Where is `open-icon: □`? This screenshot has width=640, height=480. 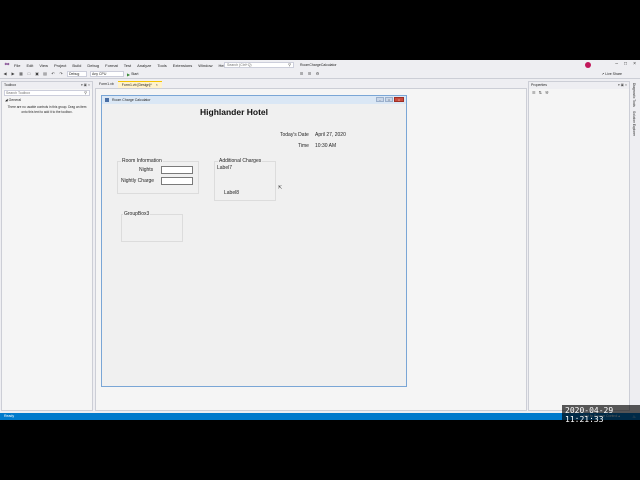
open-icon: □ is located at coordinates (29, 74).